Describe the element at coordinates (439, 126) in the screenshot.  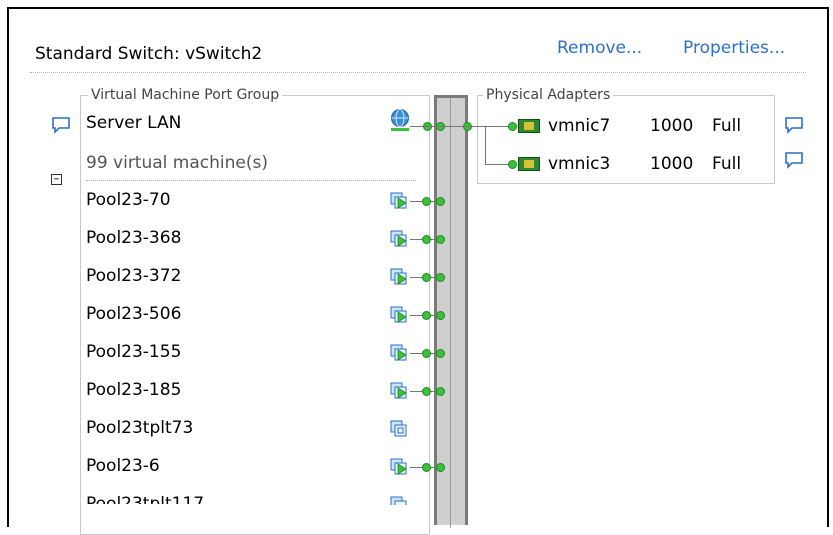
I see `port-group-connector` at that location.